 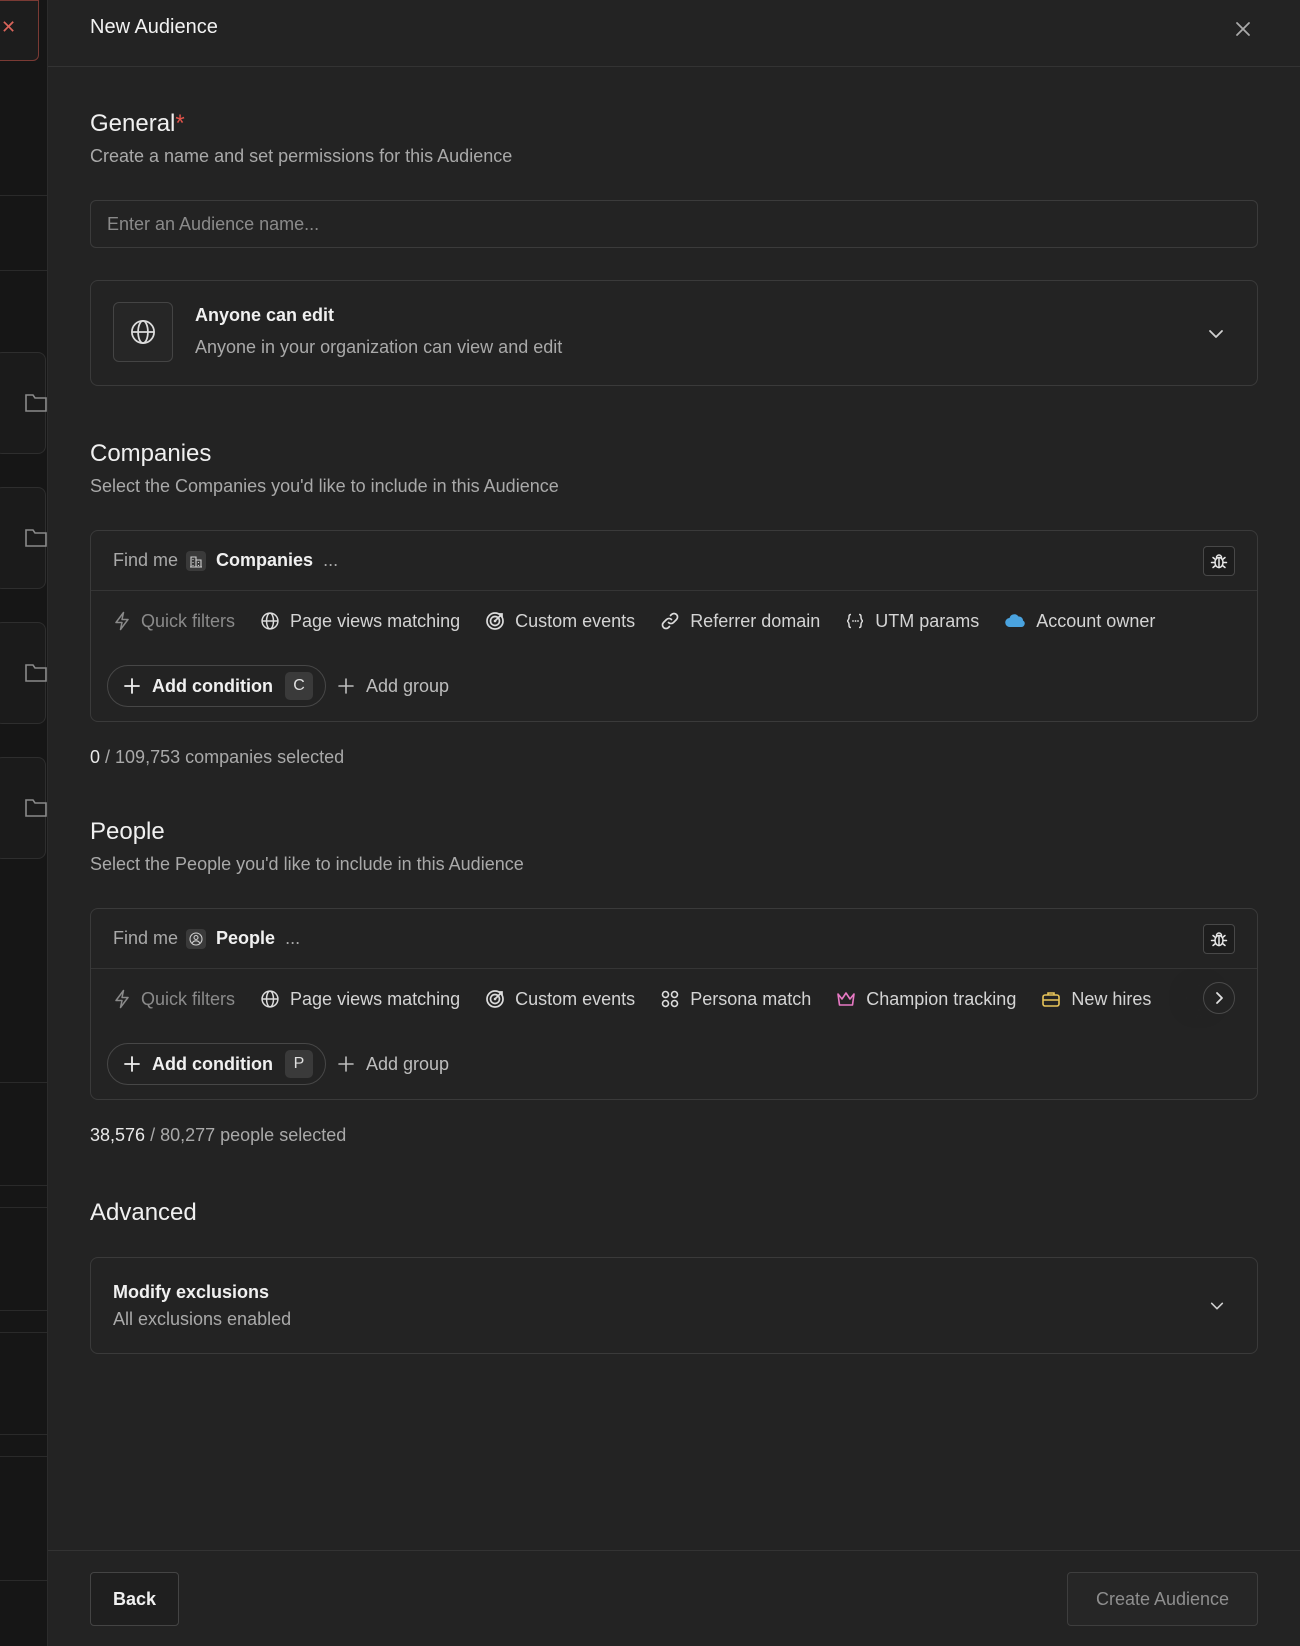 I want to click on filter-account-owner: Account owner, so click(x=1079, y=621).